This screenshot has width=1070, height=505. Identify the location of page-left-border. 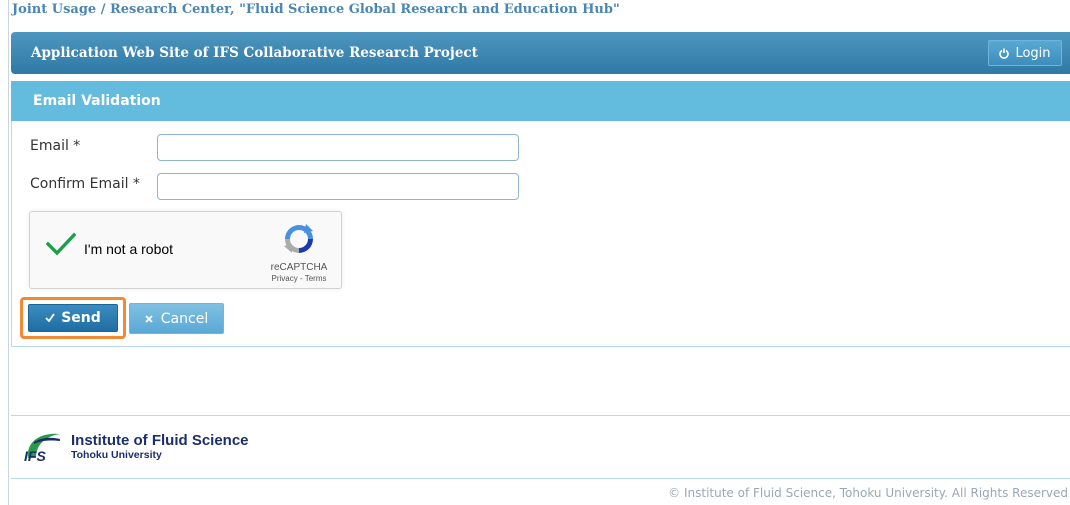
(8, 252).